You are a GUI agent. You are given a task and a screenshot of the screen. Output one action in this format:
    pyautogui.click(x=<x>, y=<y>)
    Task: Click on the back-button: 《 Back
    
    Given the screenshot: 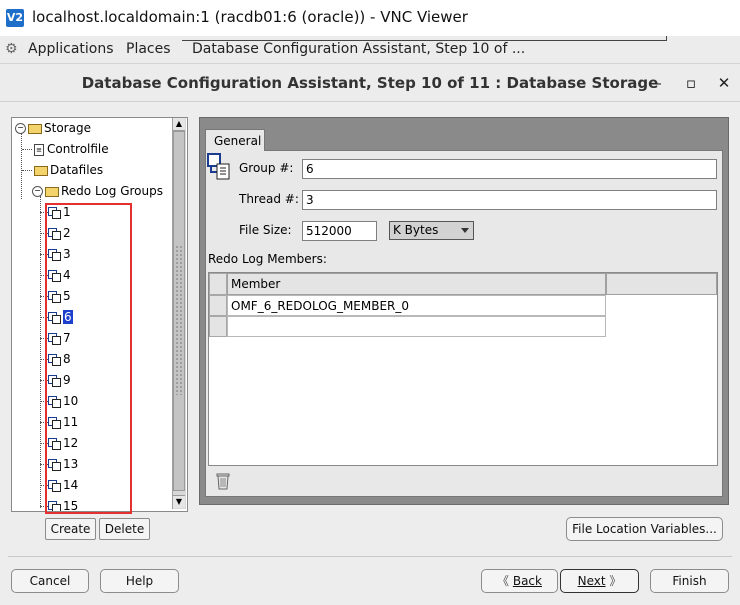 What is the action you would take?
    pyautogui.click(x=519, y=581)
    